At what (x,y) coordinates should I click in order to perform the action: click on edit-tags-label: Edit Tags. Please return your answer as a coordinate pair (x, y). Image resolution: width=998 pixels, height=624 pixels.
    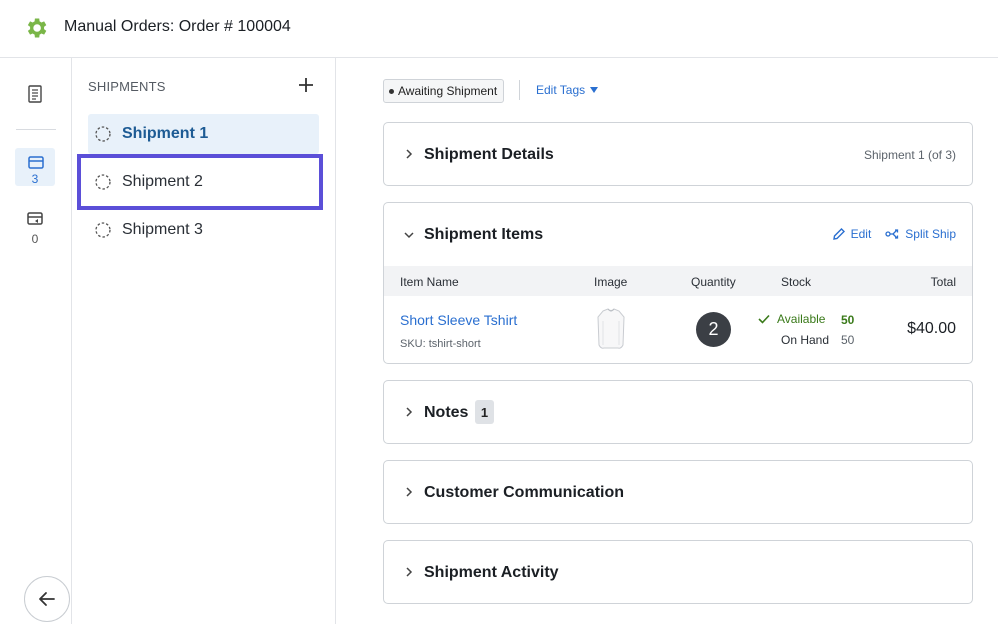
    Looking at the image, I should click on (561, 90).